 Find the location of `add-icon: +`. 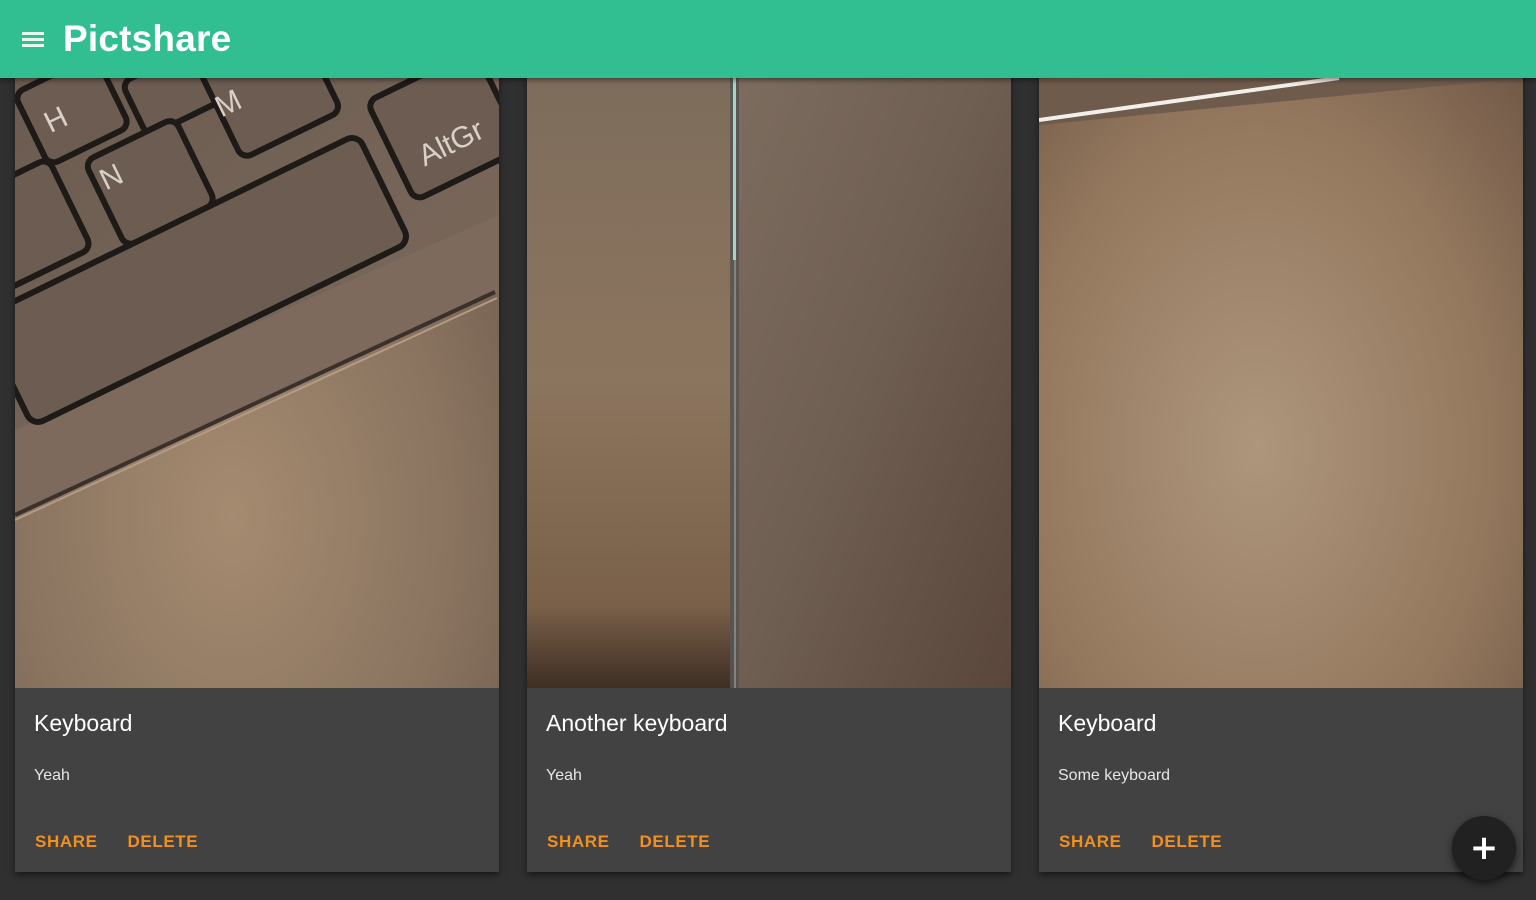

add-icon: + is located at coordinates (1484, 848).